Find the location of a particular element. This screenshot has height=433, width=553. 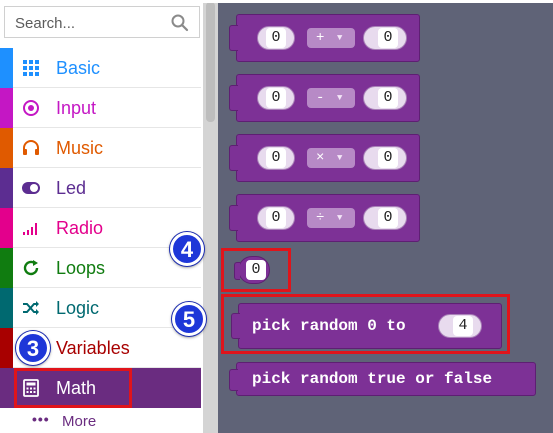

category-label: Logic is located at coordinates (78, 308).